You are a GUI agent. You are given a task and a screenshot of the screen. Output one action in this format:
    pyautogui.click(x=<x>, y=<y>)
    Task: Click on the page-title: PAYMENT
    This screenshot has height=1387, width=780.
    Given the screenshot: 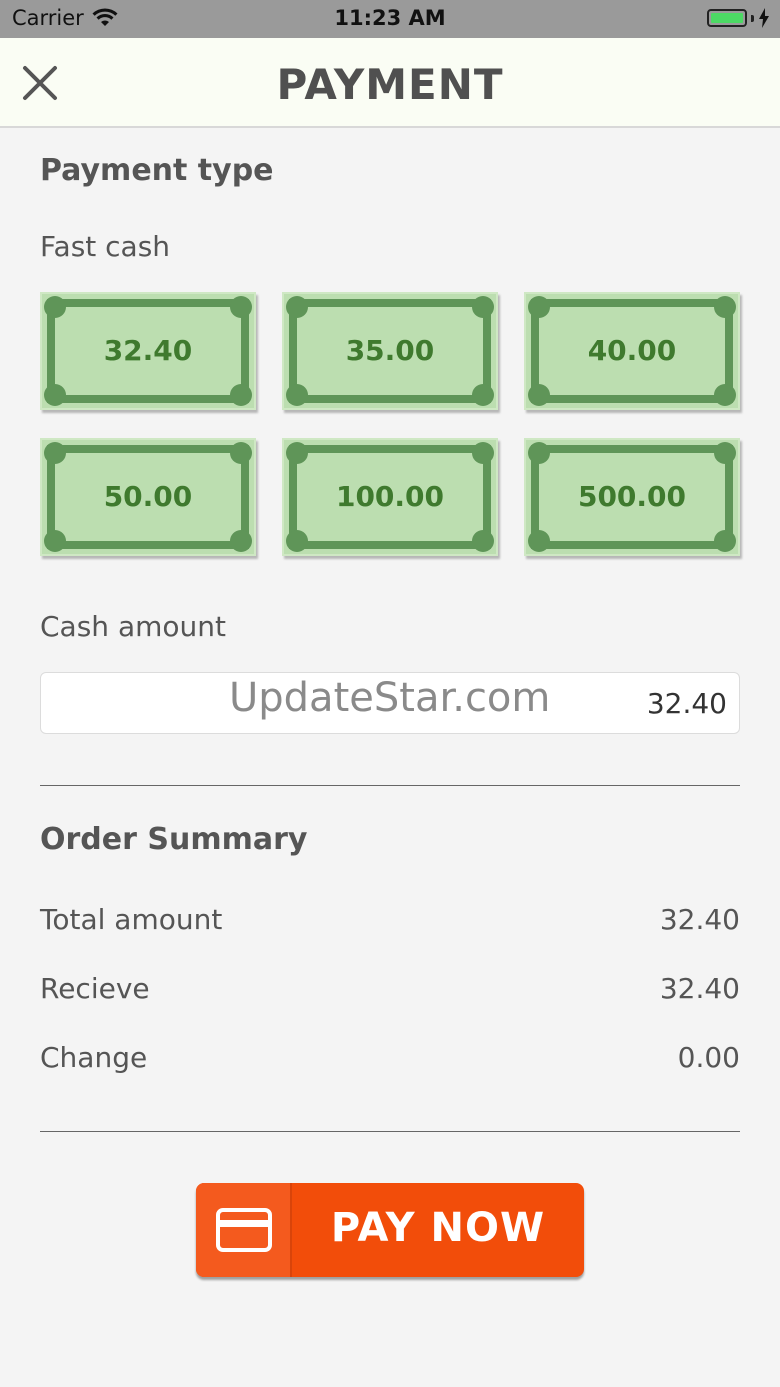 What is the action you would take?
    pyautogui.click(x=390, y=84)
    